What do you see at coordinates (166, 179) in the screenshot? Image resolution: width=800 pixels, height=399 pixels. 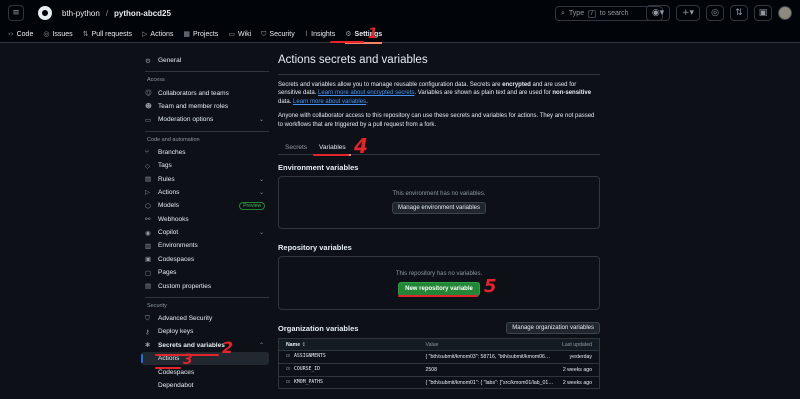 I see `sidebar-item-label: Rules` at bounding box center [166, 179].